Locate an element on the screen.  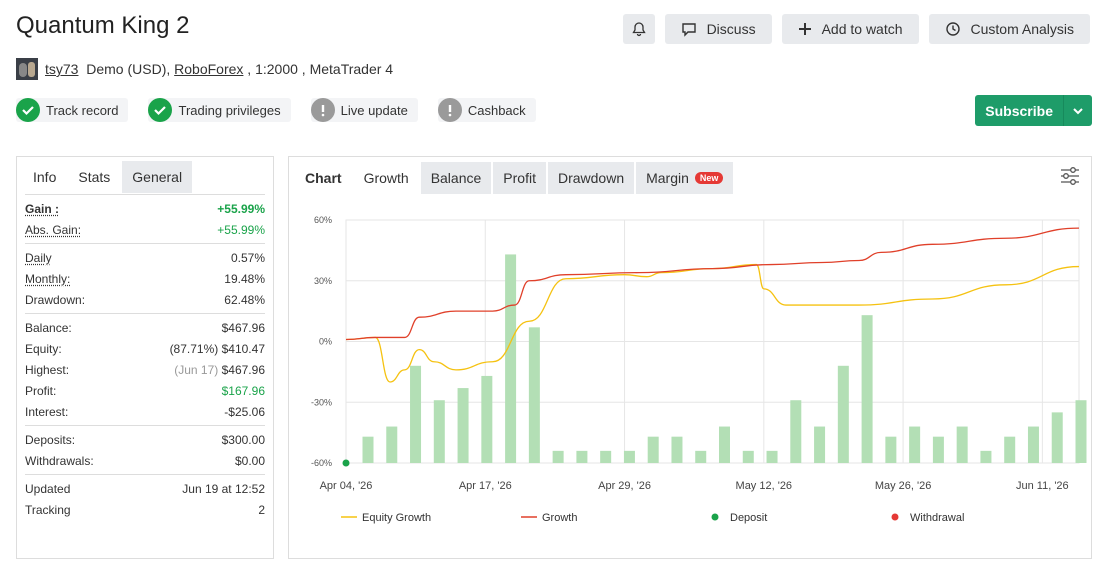
profit-label: Profit: is located at coordinates (41, 390).